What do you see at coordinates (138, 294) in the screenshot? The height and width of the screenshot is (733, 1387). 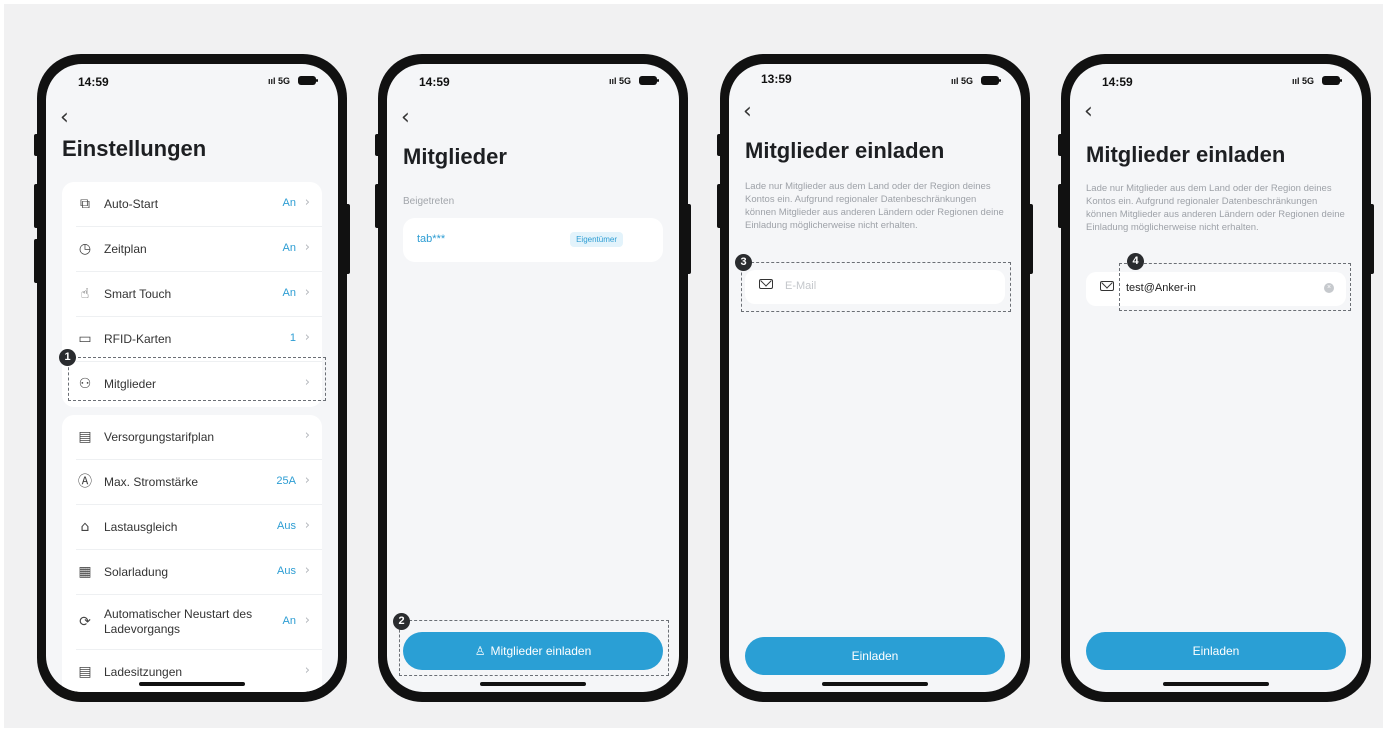 I see `row-label: Smart Touch` at bounding box center [138, 294].